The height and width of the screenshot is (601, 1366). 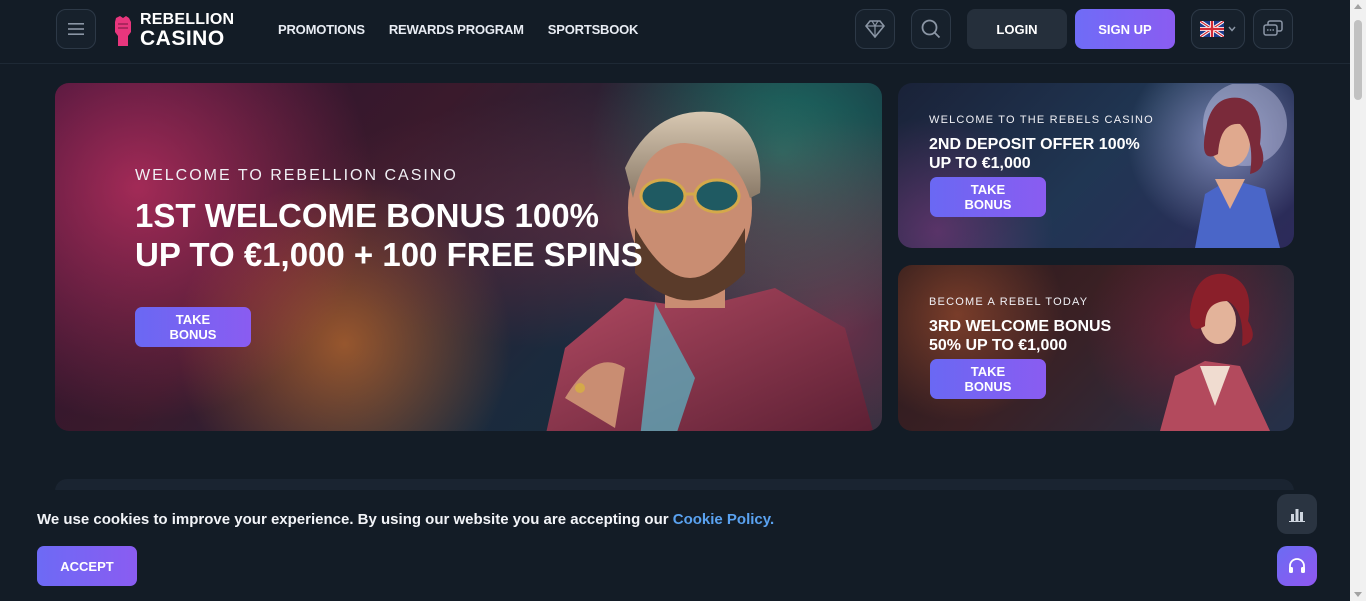 I want to click on scrollbar-thumb, so click(x=1358, y=60).